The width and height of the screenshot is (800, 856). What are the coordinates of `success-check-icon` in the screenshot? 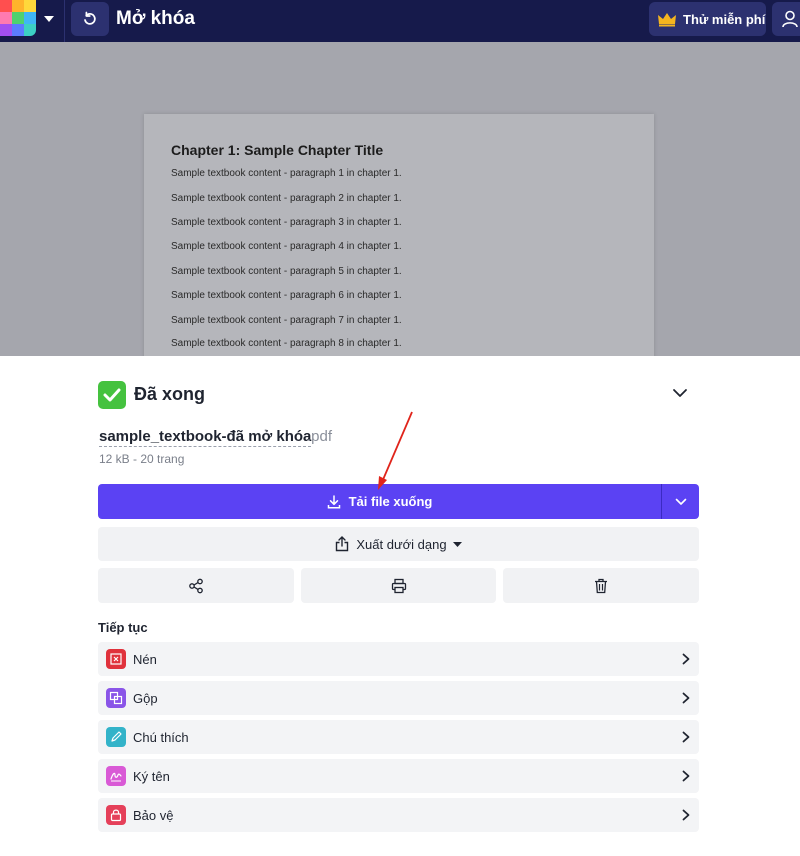 It's located at (112, 395).